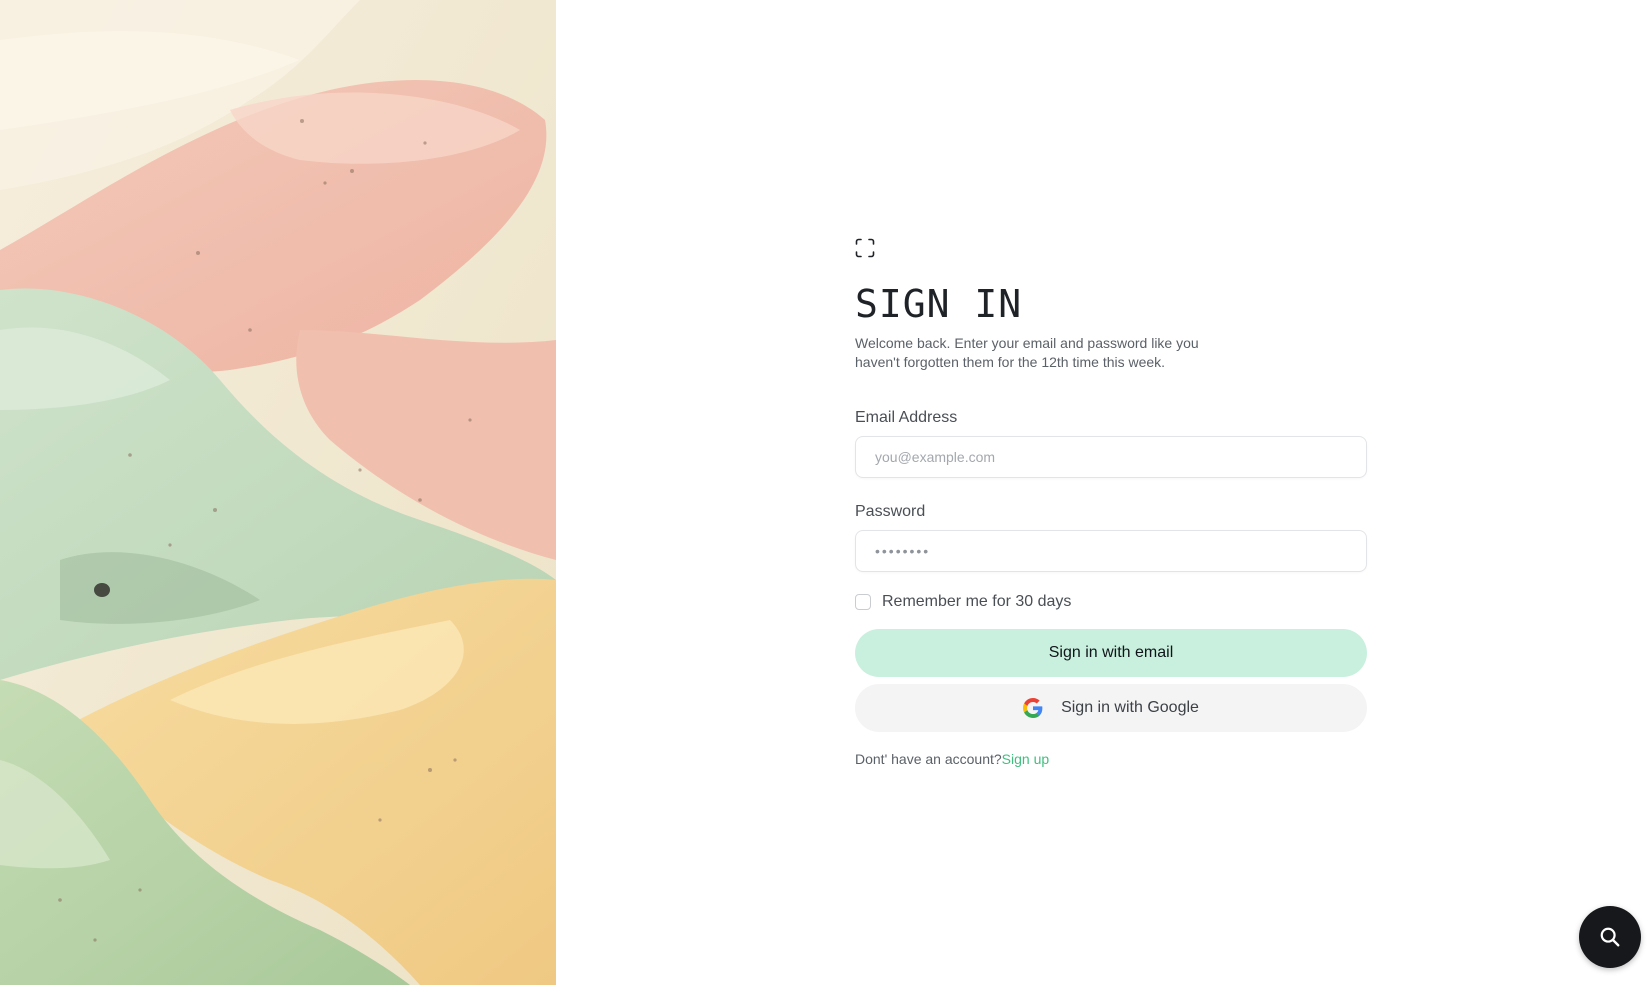  I want to click on sign-in-email-button: Sign in with email, so click(1111, 653).